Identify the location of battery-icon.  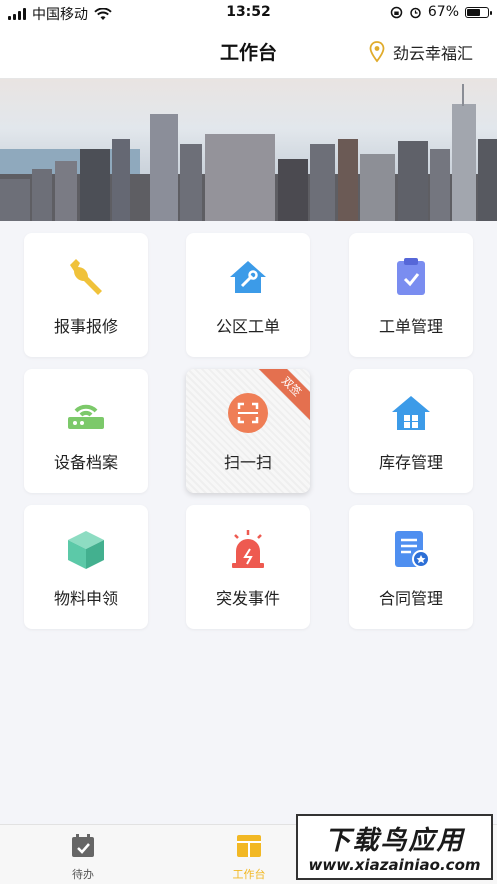
(478, 12).